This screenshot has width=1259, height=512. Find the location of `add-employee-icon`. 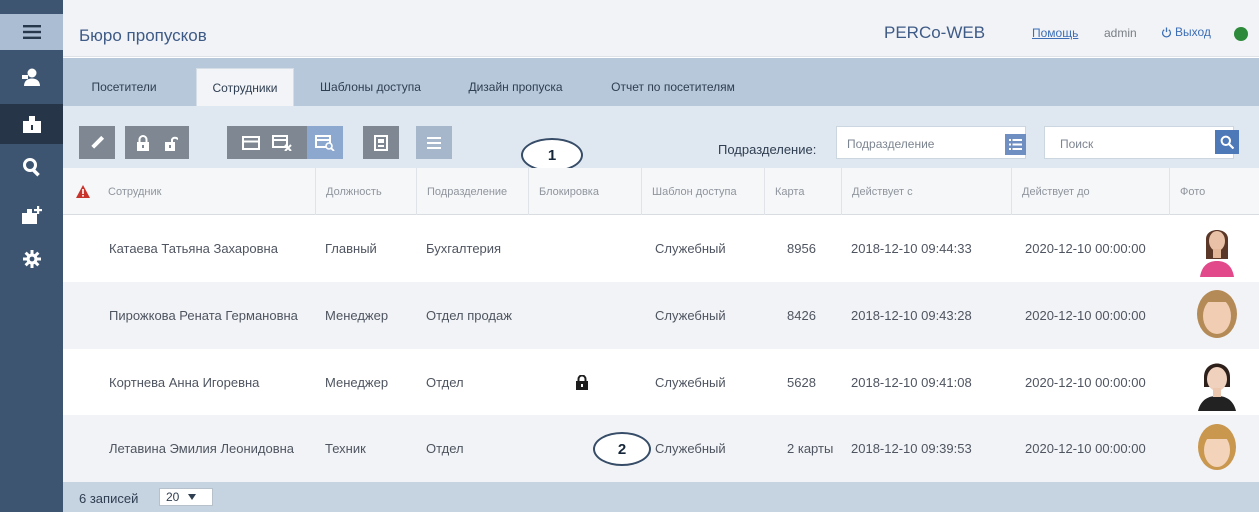

add-employee-icon is located at coordinates (31, 215).